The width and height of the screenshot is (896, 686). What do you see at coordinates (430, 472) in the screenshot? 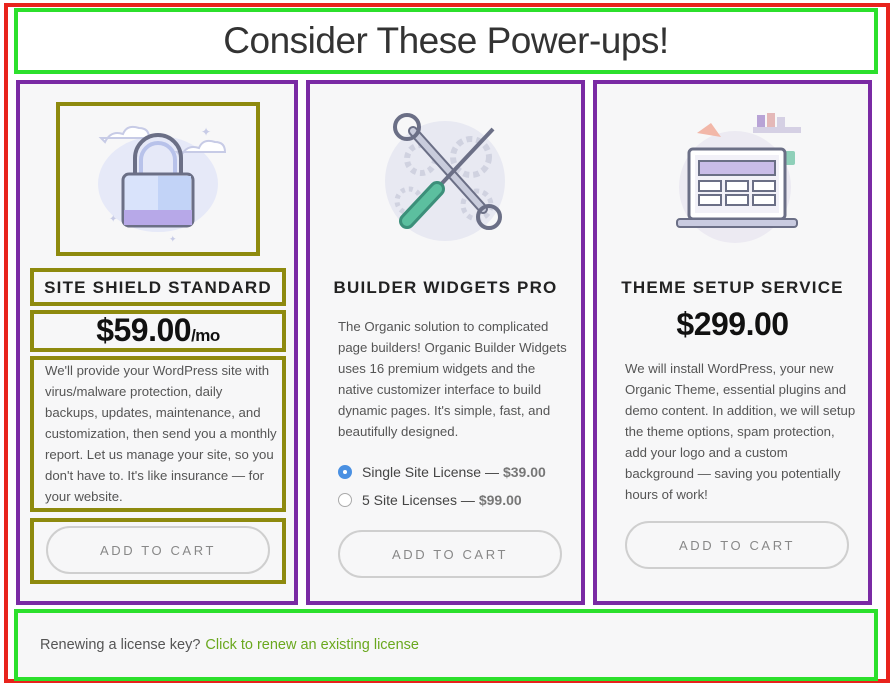
I see `license-label: Single Site License —` at bounding box center [430, 472].